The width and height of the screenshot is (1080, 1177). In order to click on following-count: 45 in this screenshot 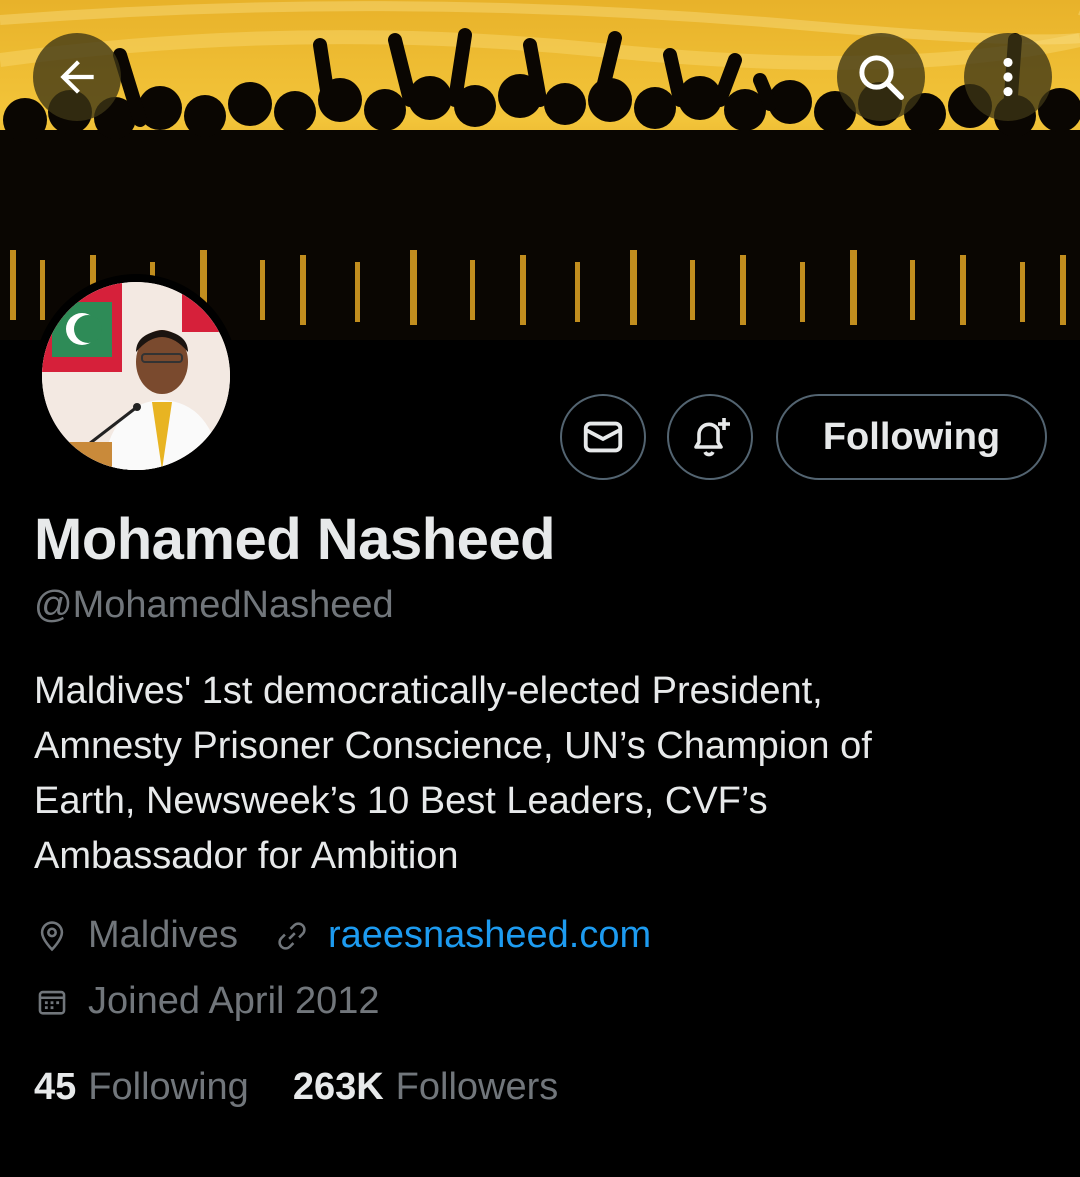, I will do `click(55, 1087)`.